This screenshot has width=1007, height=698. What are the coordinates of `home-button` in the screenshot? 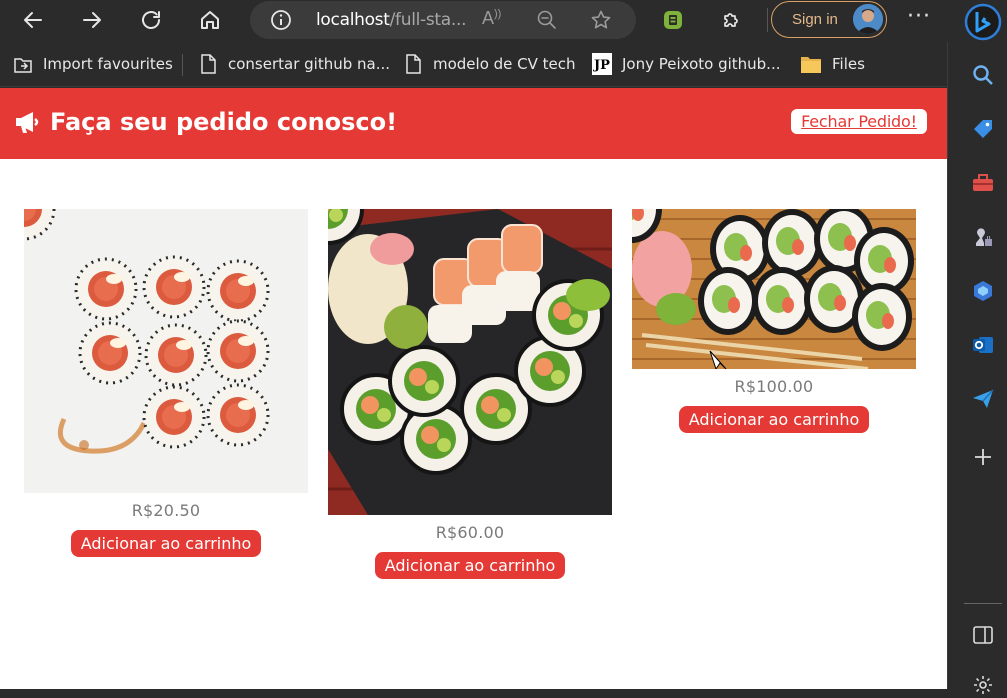 It's located at (210, 20).